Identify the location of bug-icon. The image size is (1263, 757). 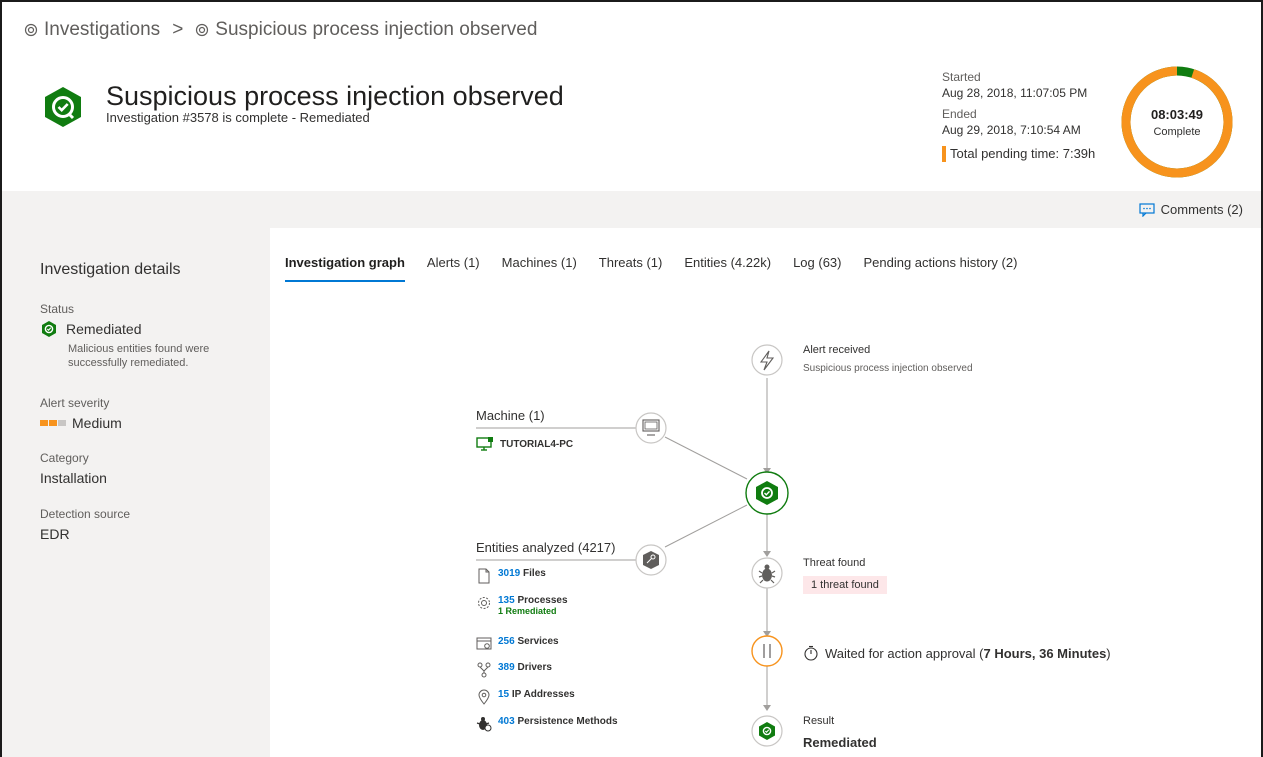
(767, 574).